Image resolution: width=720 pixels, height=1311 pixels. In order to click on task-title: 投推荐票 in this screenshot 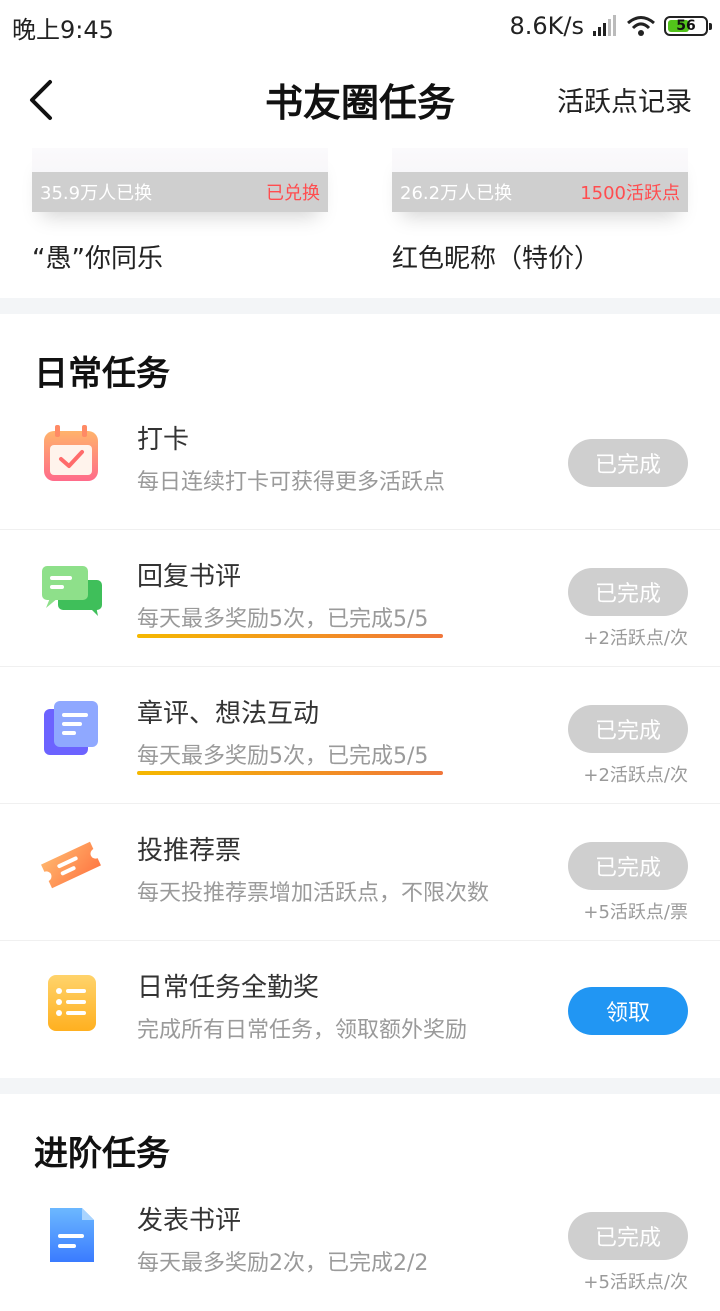, I will do `click(189, 851)`.